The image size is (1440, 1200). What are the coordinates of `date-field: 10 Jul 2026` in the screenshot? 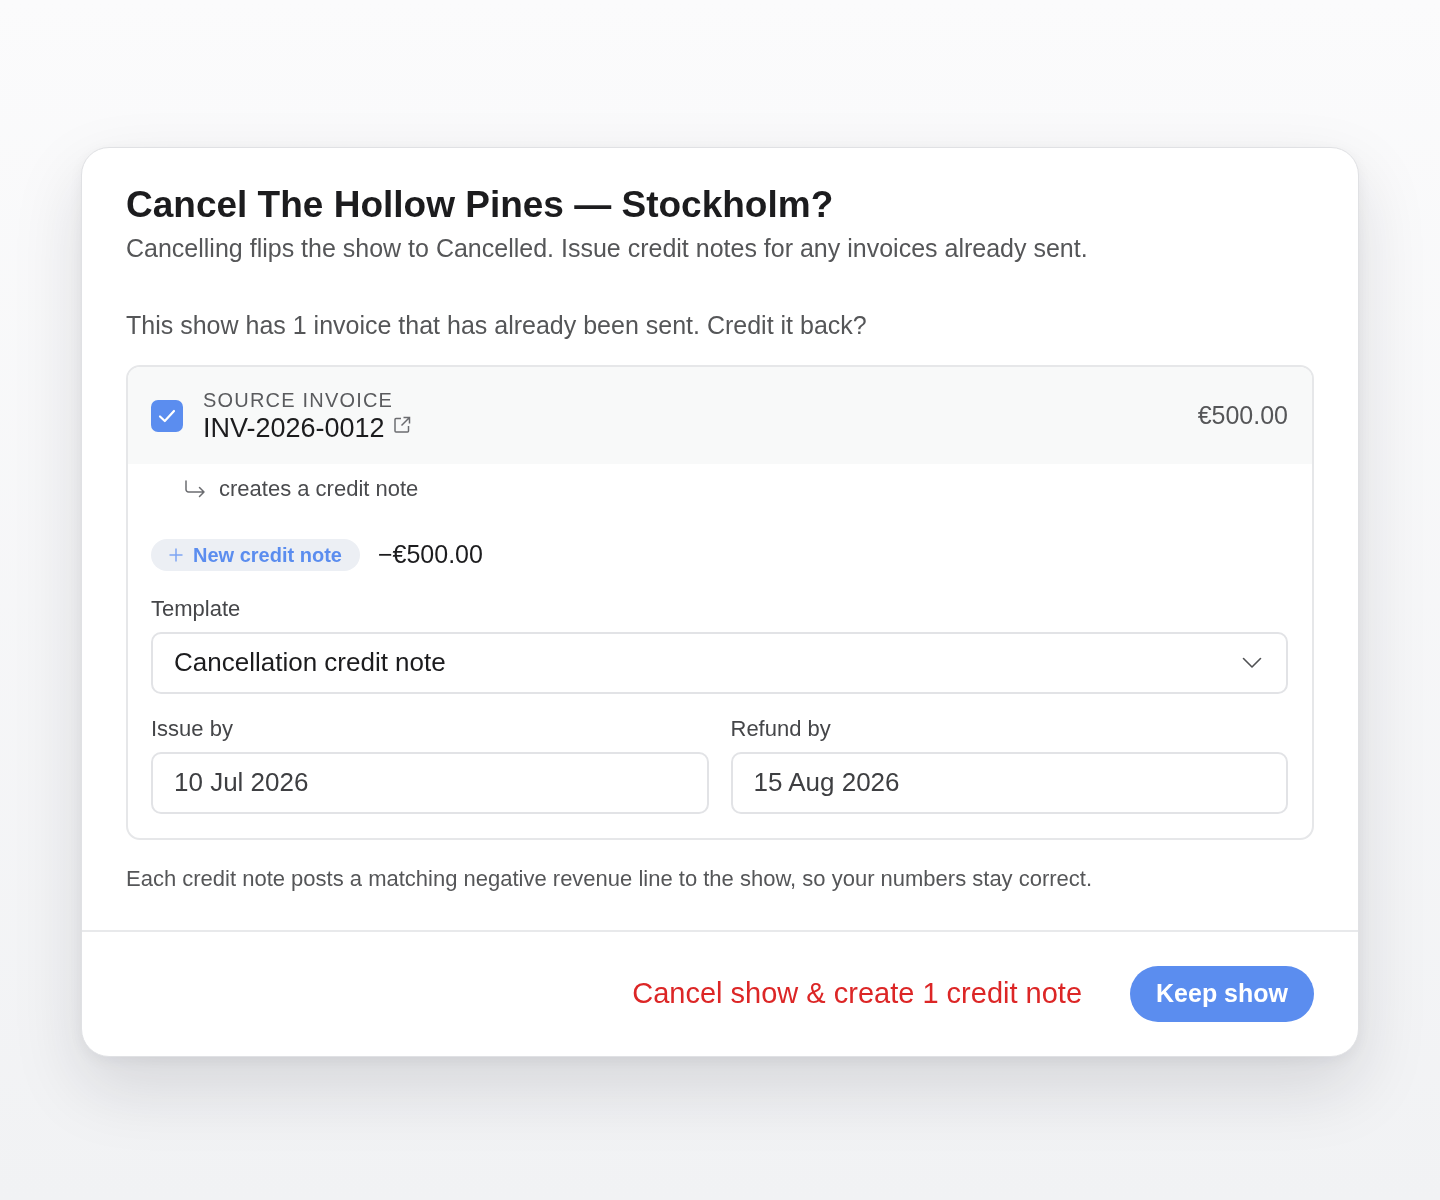 It's located at (430, 782).